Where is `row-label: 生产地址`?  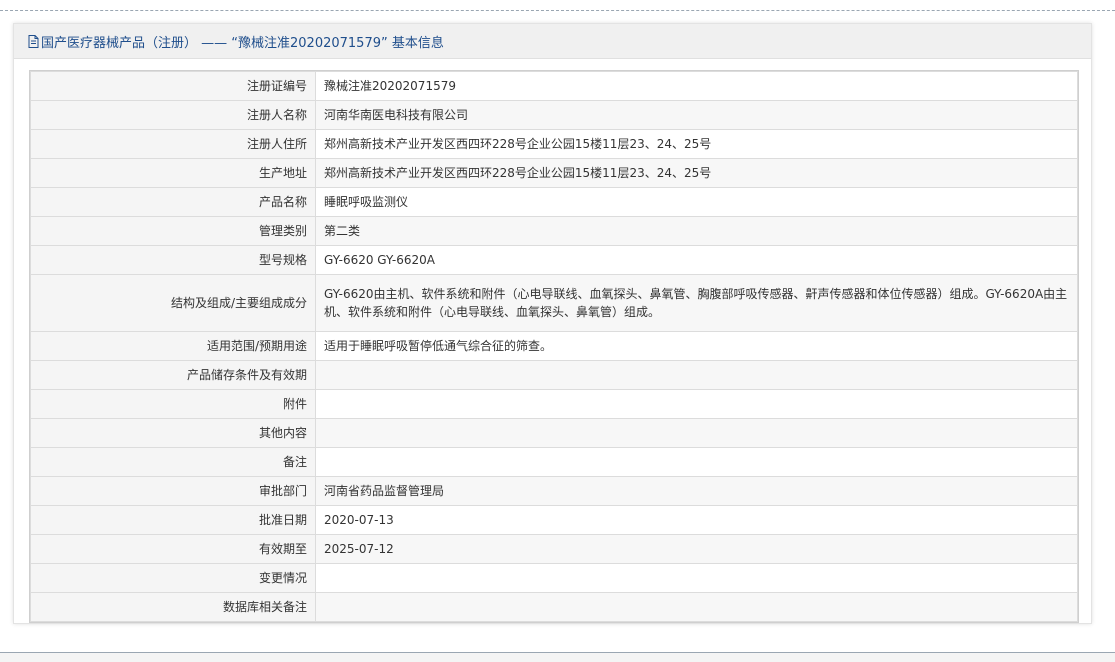
row-label: 生产地址 is located at coordinates (173, 173).